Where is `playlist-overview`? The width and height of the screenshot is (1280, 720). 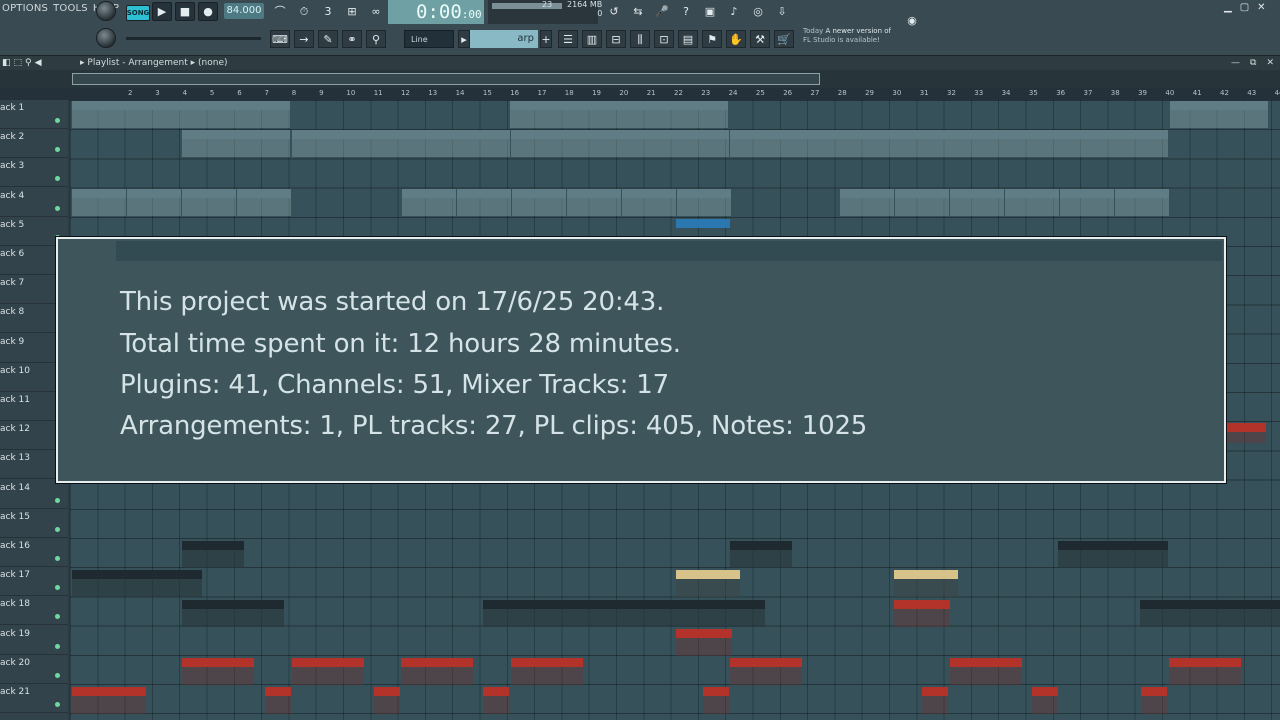 playlist-overview is located at coordinates (640, 79).